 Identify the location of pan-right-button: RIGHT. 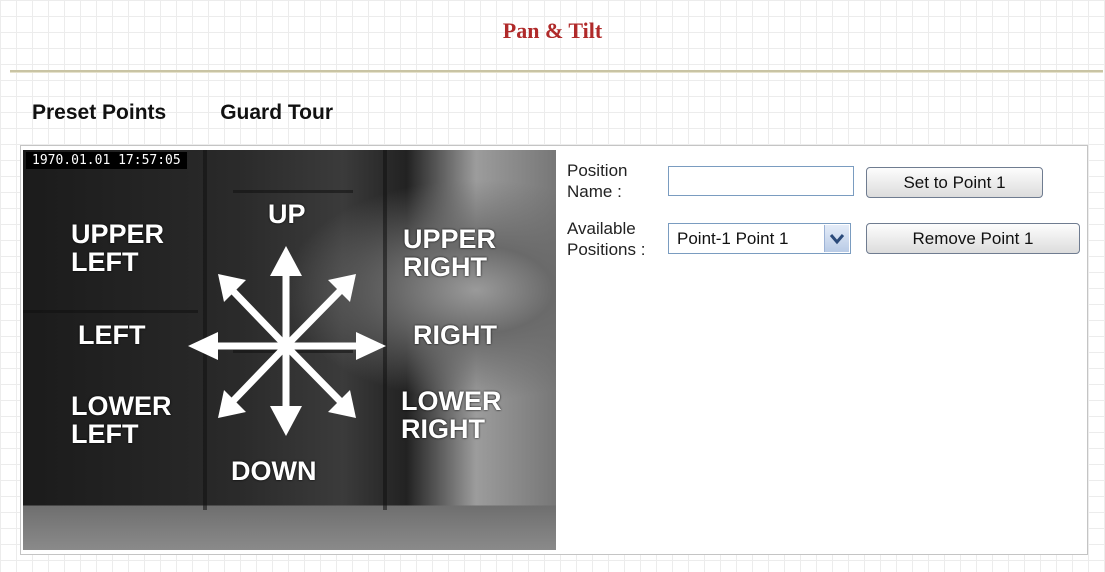
(455, 335).